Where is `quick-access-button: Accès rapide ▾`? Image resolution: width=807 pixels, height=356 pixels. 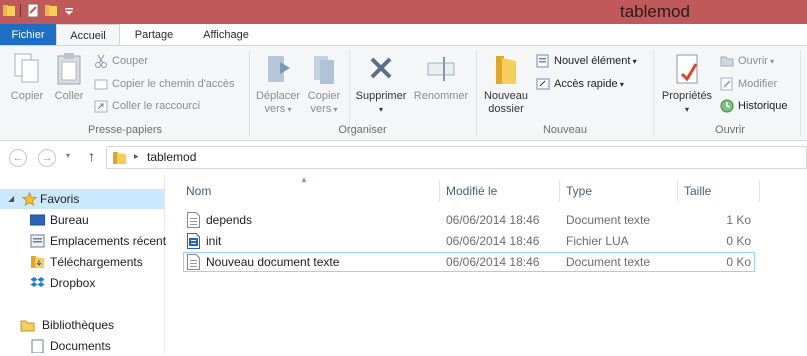
quick-access-button: Accès rapide ▾ is located at coordinates (580, 84).